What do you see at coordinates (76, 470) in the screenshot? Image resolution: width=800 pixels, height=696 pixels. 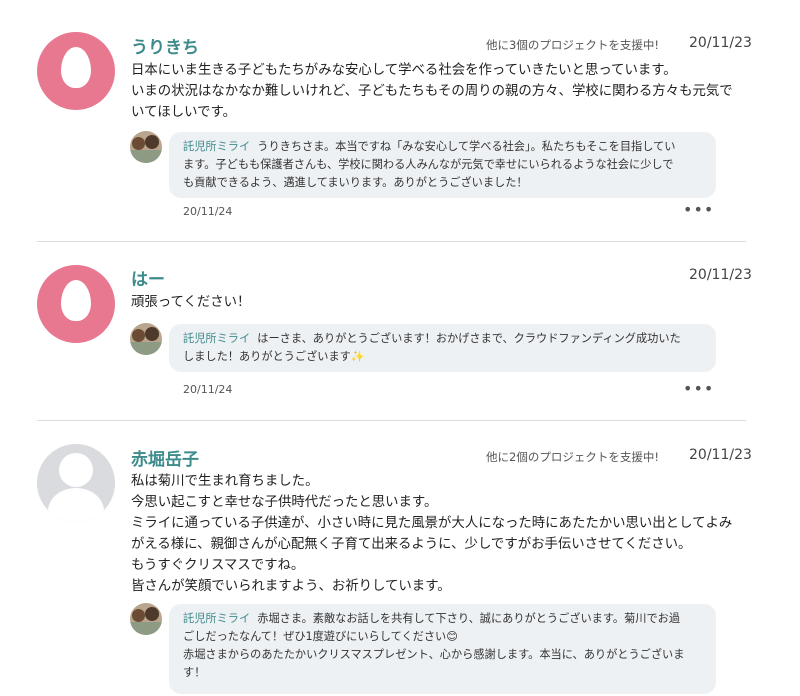 I see `user-silhouette-icon` at bounding box center [76, 470].